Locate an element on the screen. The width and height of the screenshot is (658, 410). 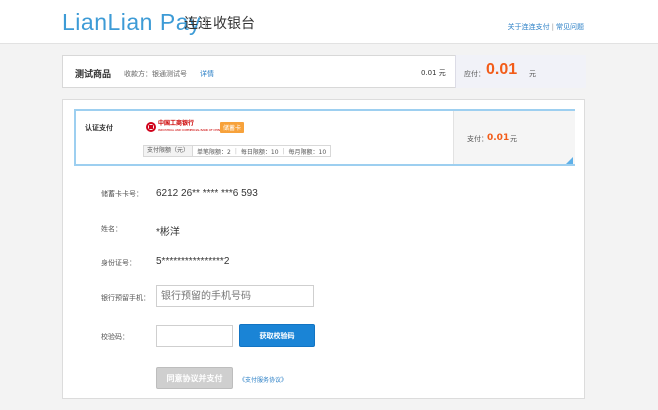
card-number-label: 储蓄卡卡号： is located at coordinates (122, 194).